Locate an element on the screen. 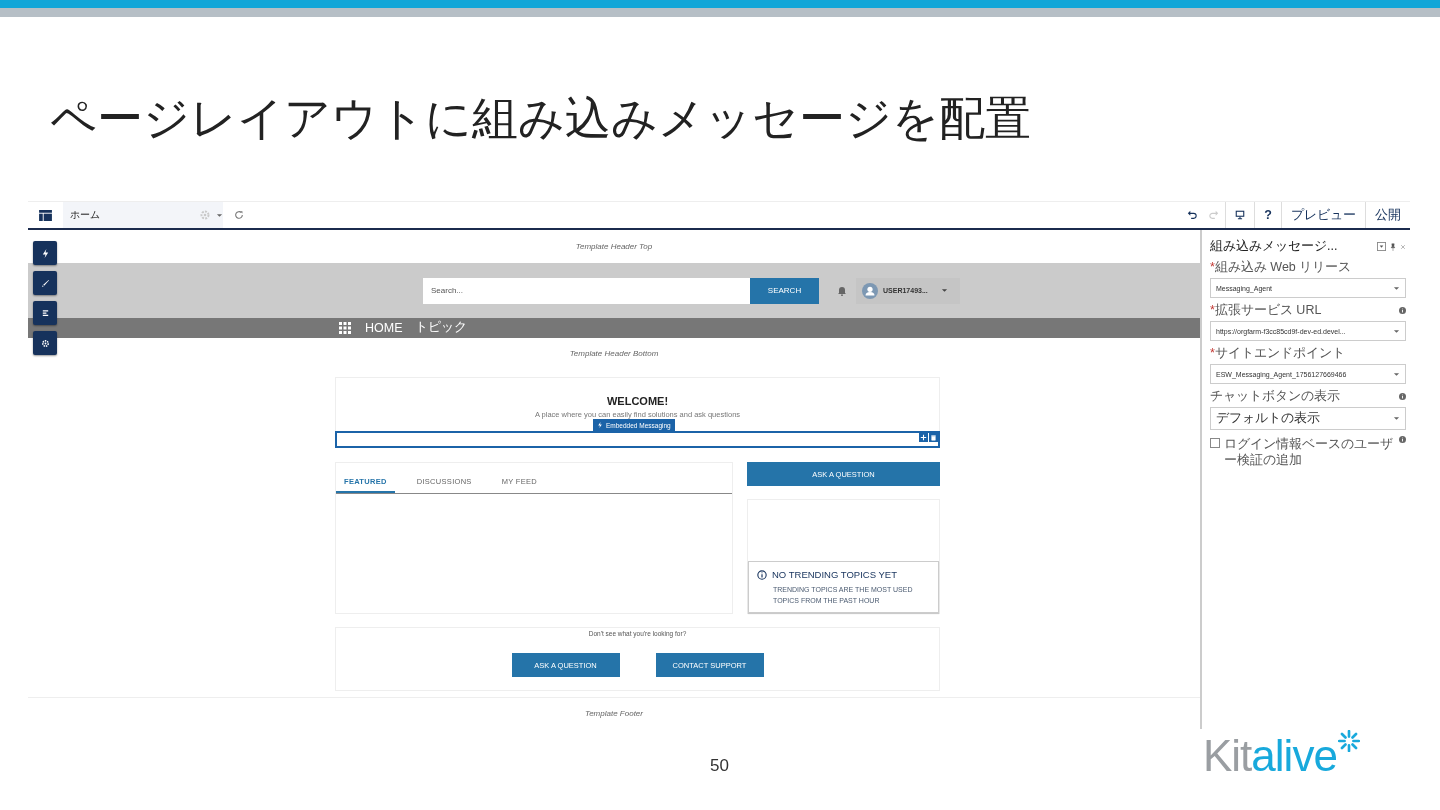  template-footer-label: Template Footer is located at coordinates (614, 714).